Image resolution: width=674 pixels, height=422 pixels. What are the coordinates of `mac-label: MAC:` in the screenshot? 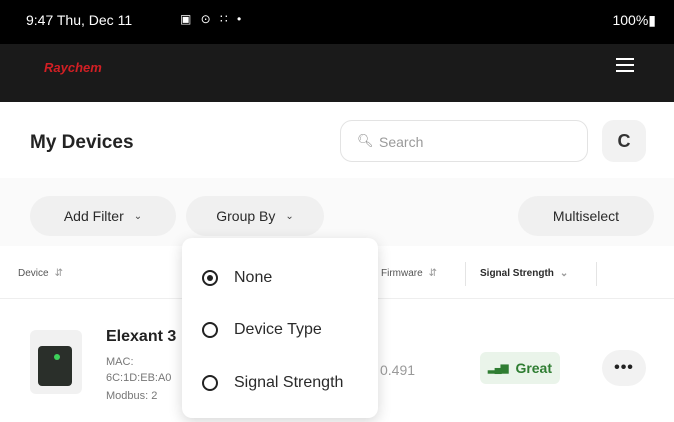 It's located at (120, 362).